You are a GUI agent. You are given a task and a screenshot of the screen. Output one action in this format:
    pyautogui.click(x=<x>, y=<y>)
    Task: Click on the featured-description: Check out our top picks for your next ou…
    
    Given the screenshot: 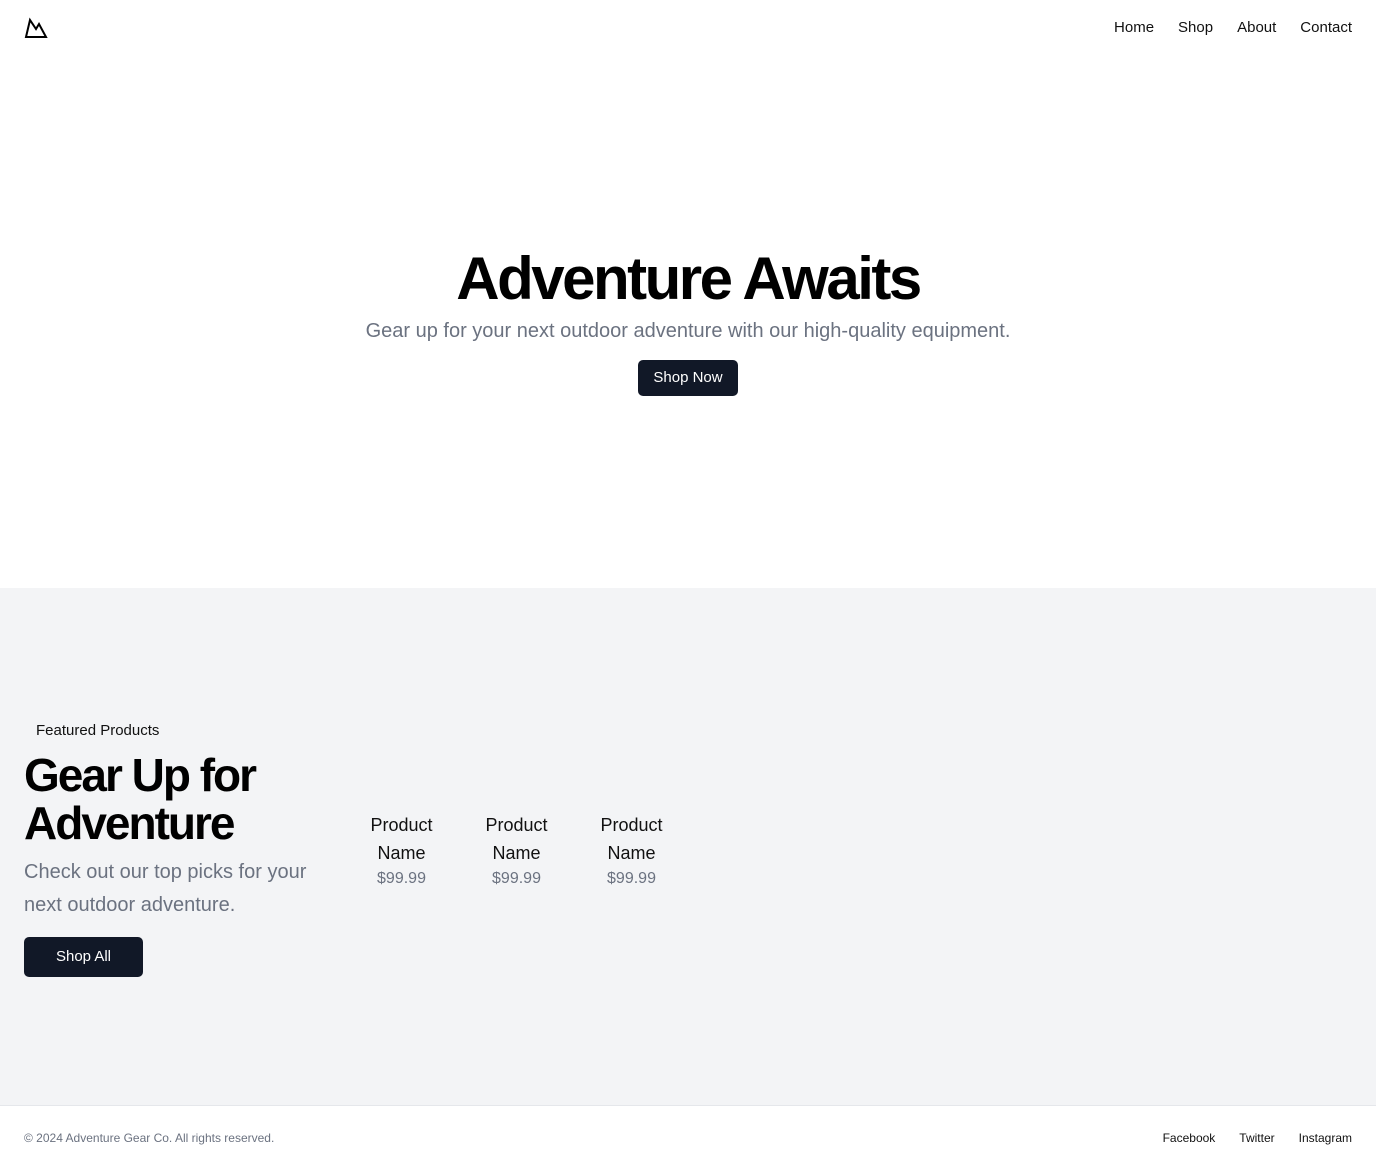 What is the action you would take?
    pyautogui.click(x=165, y=888)
    